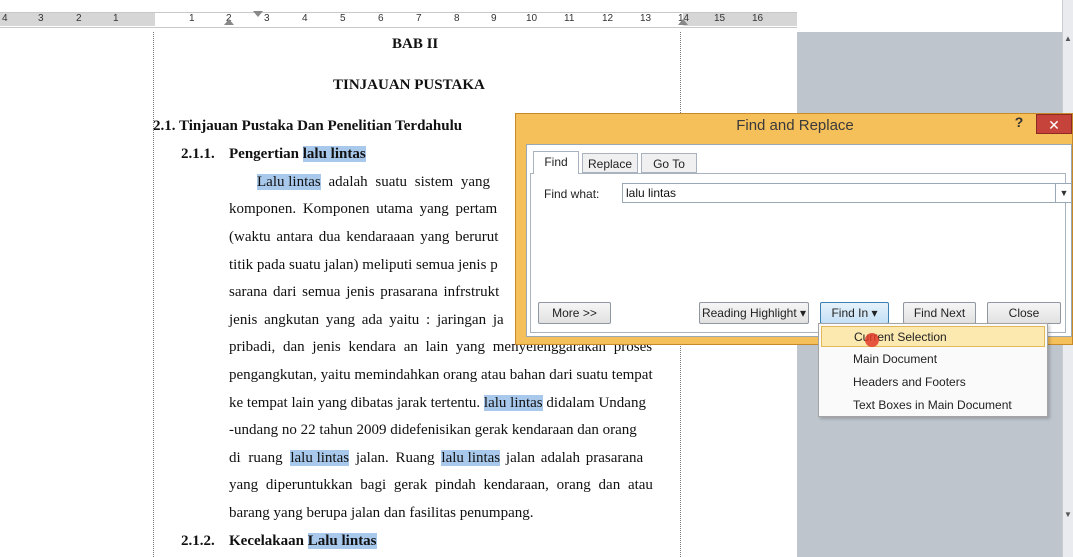 Image resolution: width=1073 pixels, height=557 pixels. I want to click on right-indent-marker, so click(683, 22).